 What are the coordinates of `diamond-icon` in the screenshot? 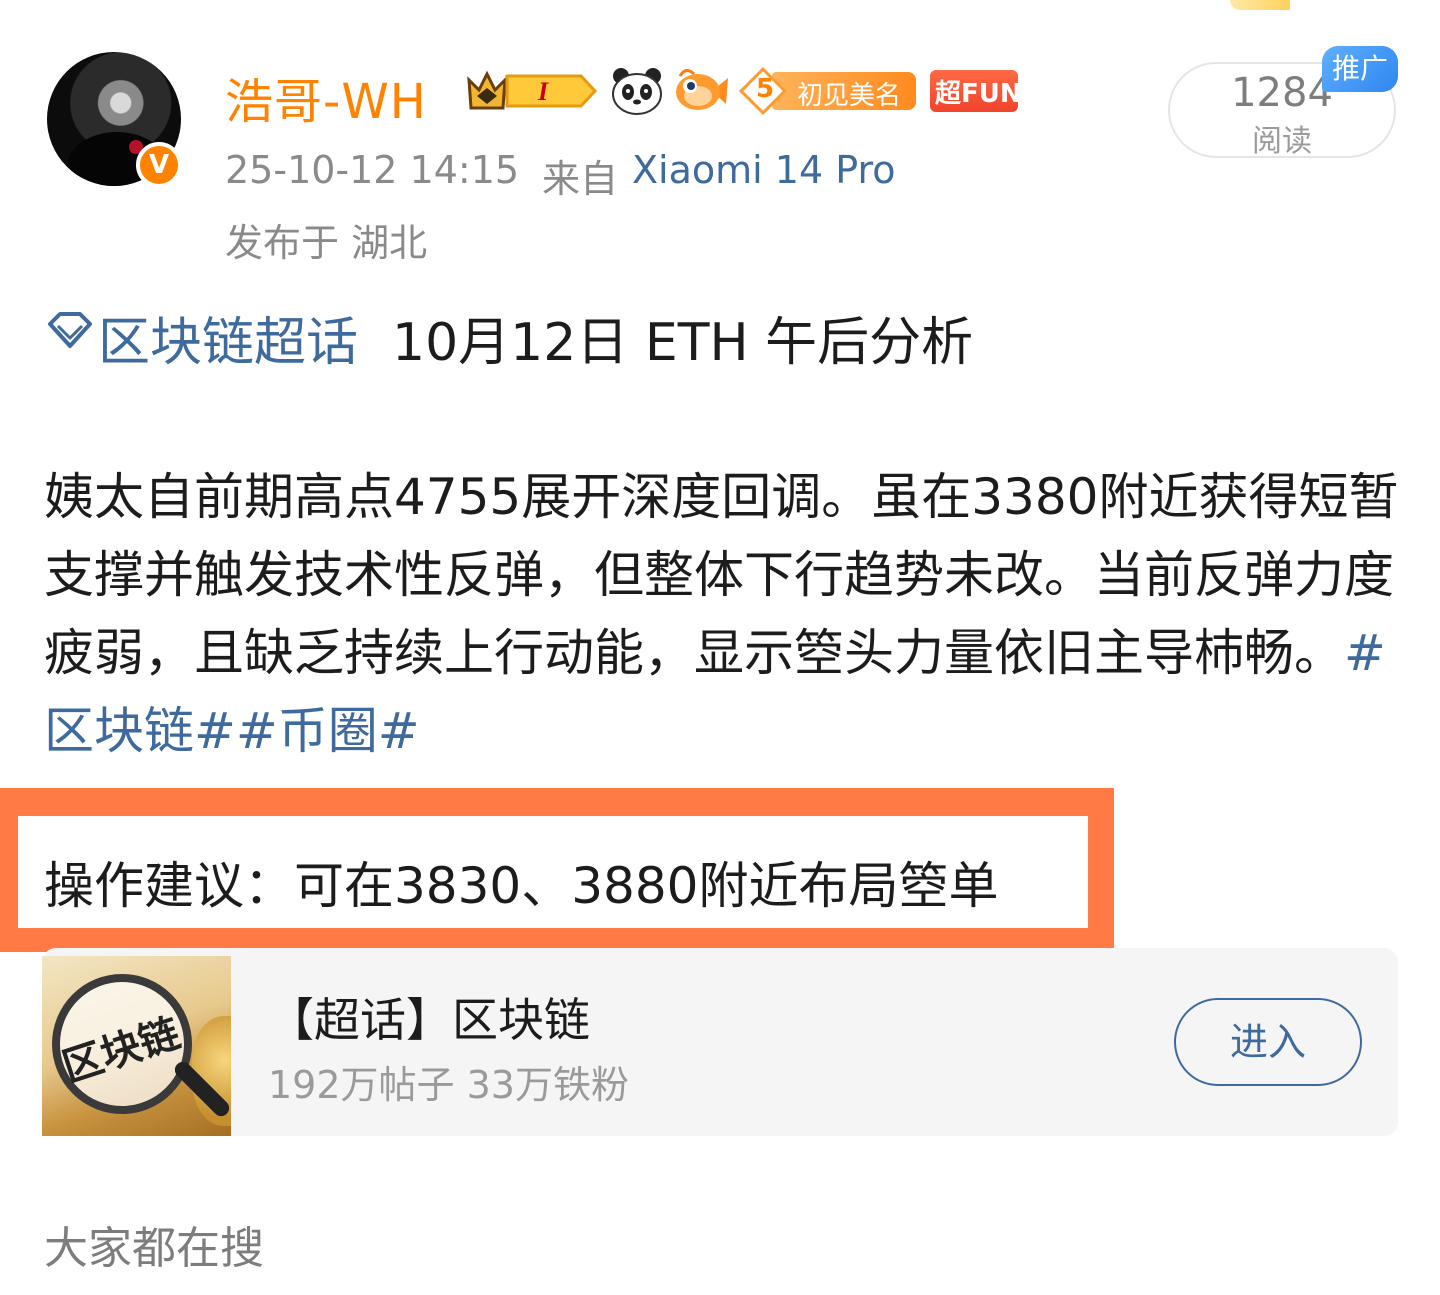 It's located at (70, 330).